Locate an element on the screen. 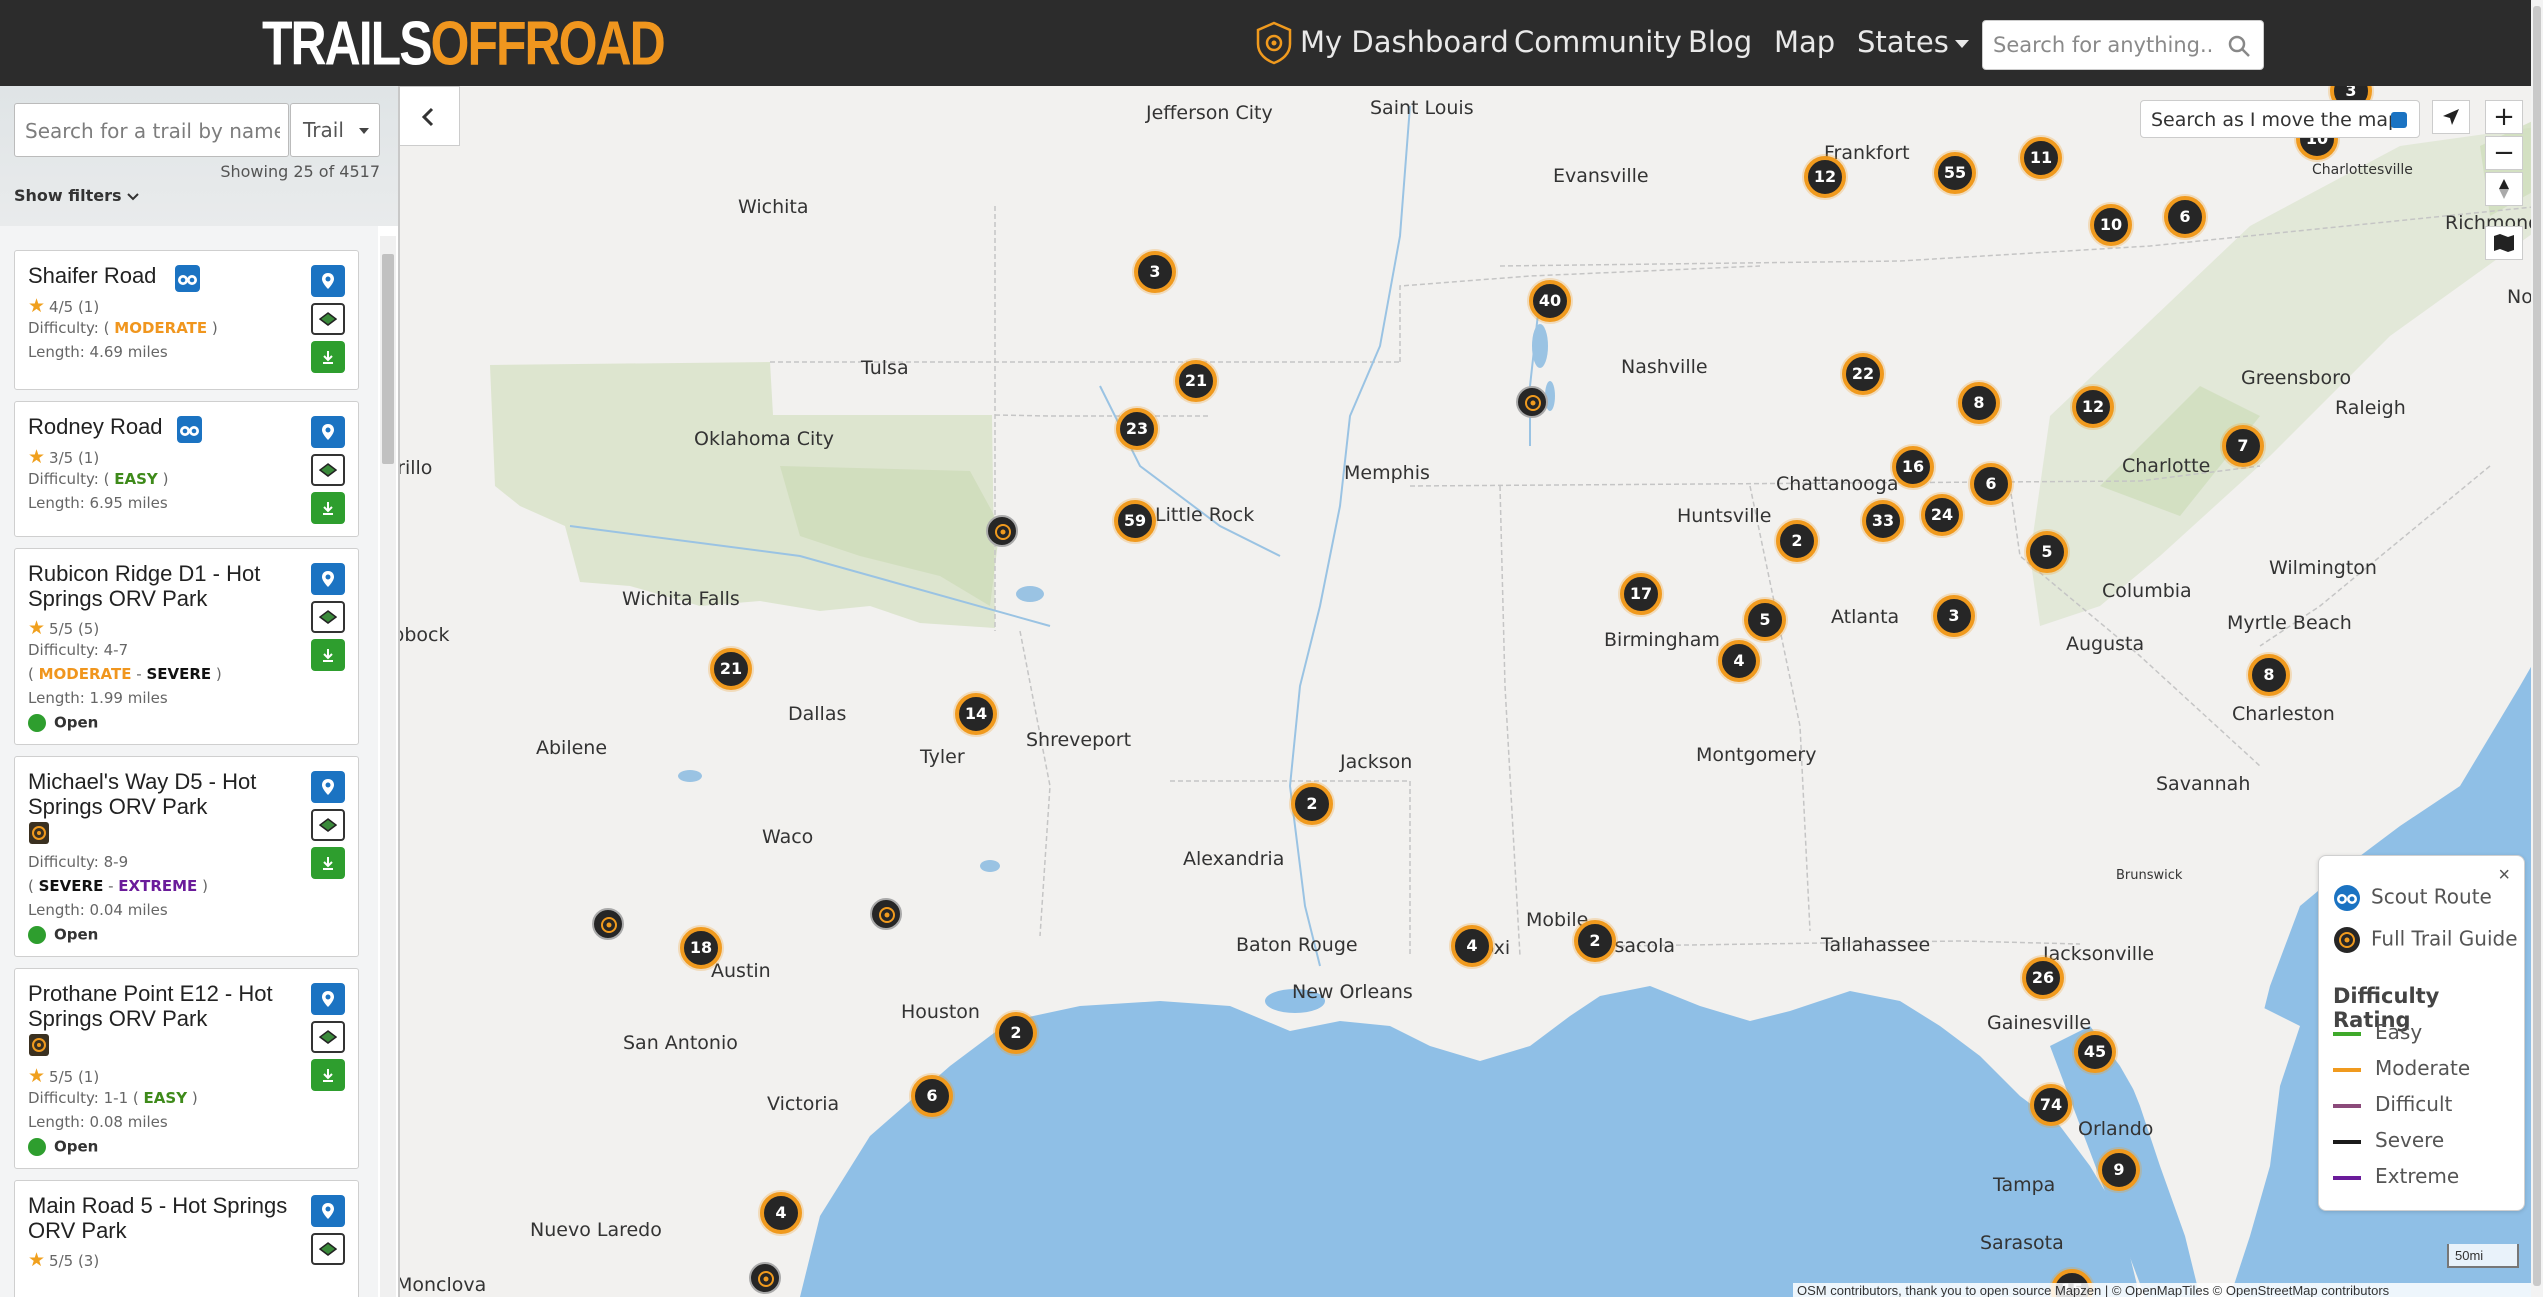  checkbox-checked-icon is located at coordinates (2399, 120).